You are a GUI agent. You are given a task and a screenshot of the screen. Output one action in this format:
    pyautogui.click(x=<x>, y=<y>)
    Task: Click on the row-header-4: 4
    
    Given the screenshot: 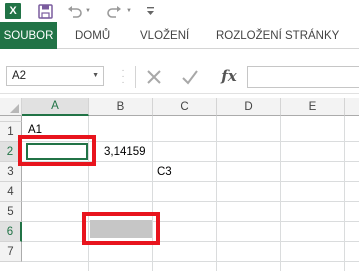 What is the action you would take?
    pyautogui.click(x=11, y=192)
    